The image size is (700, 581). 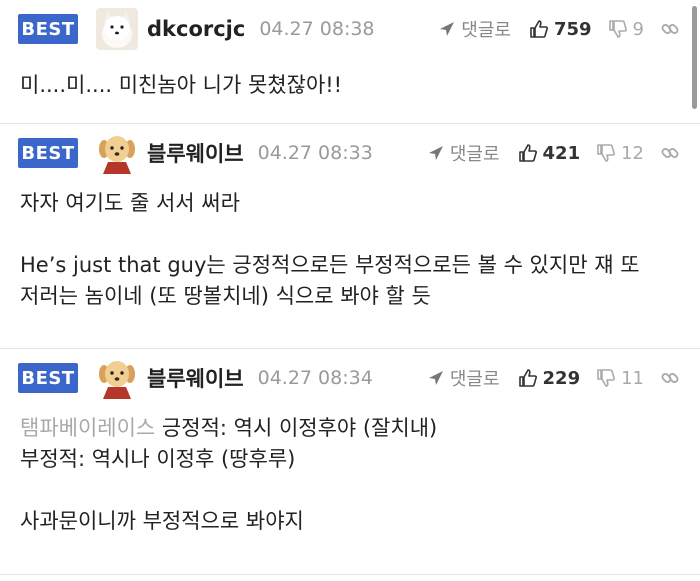 I want to click on comment-line: 자자 여기도 줄 서서 써라, so click(x=130, y=203).